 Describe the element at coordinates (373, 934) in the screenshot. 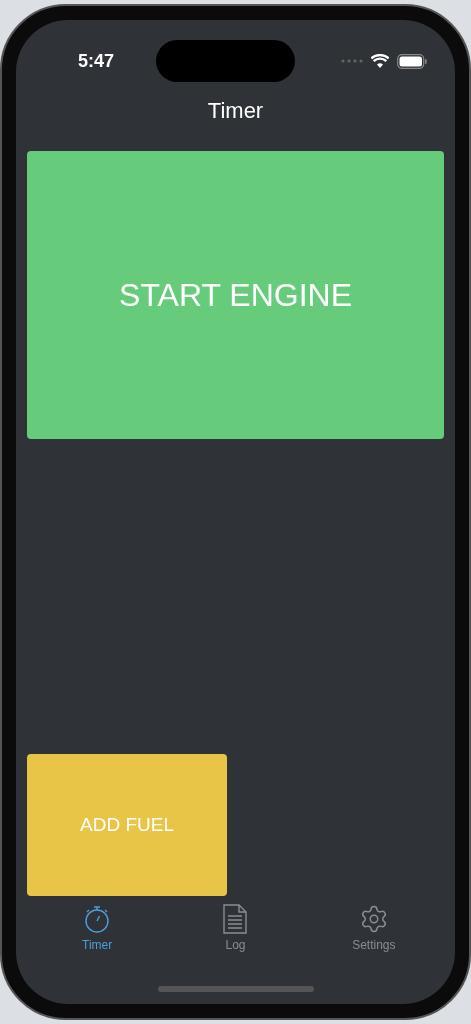

I see `tab-item: Settings` at that location.